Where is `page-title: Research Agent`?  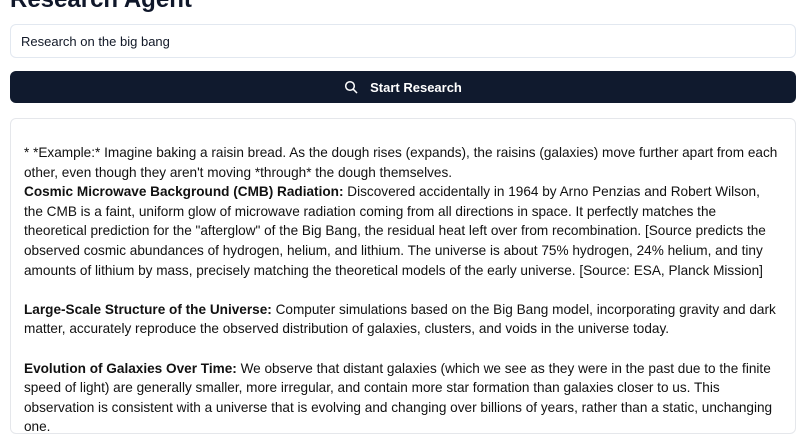
page-title: Research Agent is located at coordinates (101, 7).